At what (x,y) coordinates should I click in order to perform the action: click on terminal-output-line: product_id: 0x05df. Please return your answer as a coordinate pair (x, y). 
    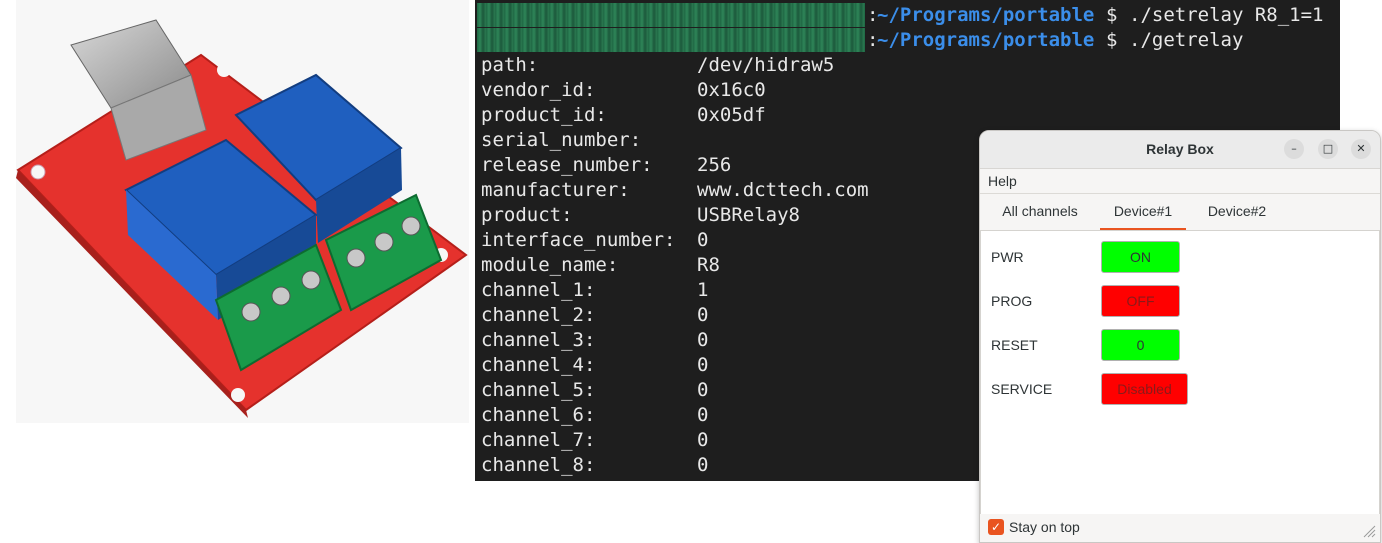
    Looking at the image, I should click on (623, 115).